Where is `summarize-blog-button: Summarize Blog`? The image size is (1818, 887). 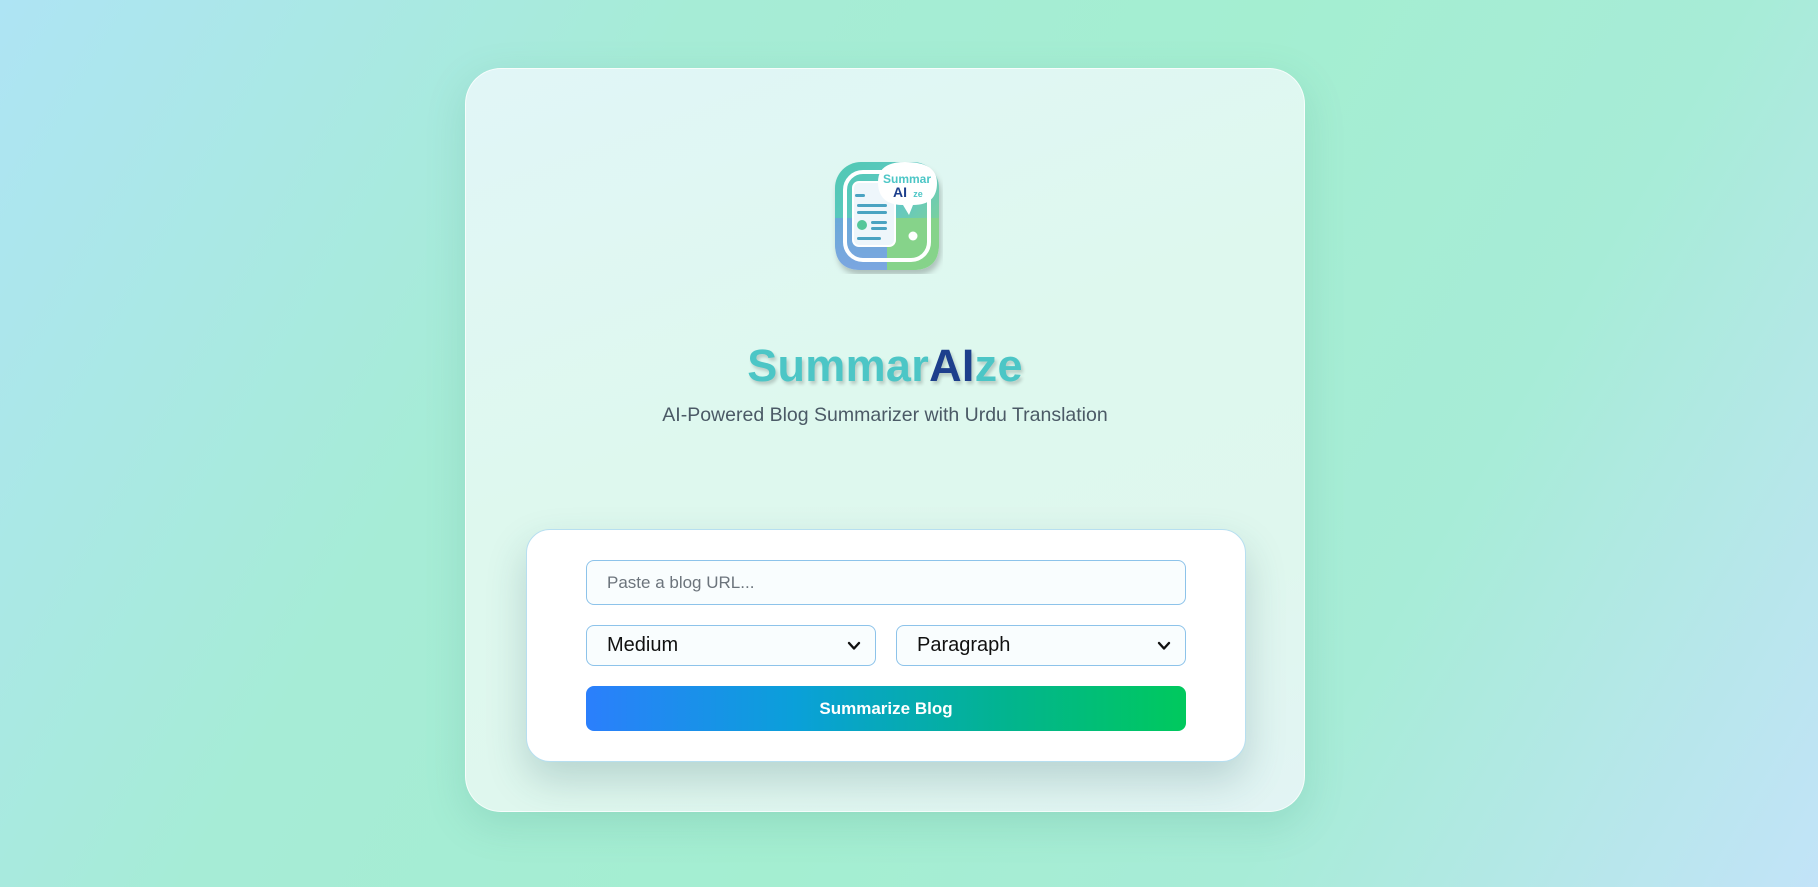
summarize-blog-button: Summarize Blog is located at coordinates (886, 708).